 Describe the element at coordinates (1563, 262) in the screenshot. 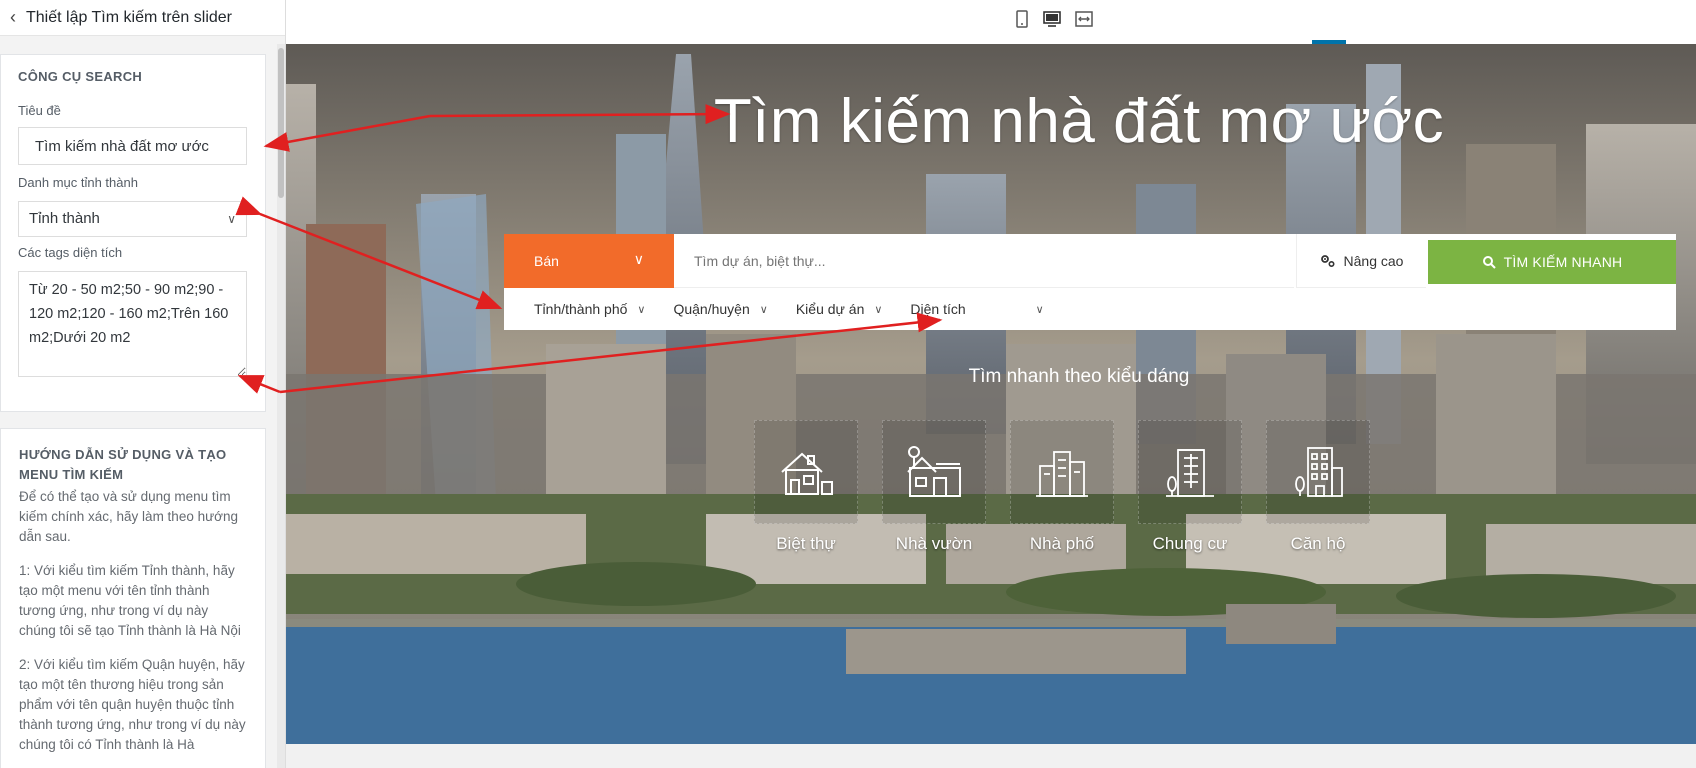

I see `quick-search-label: TÌM KIẾM NHANH` at that location.